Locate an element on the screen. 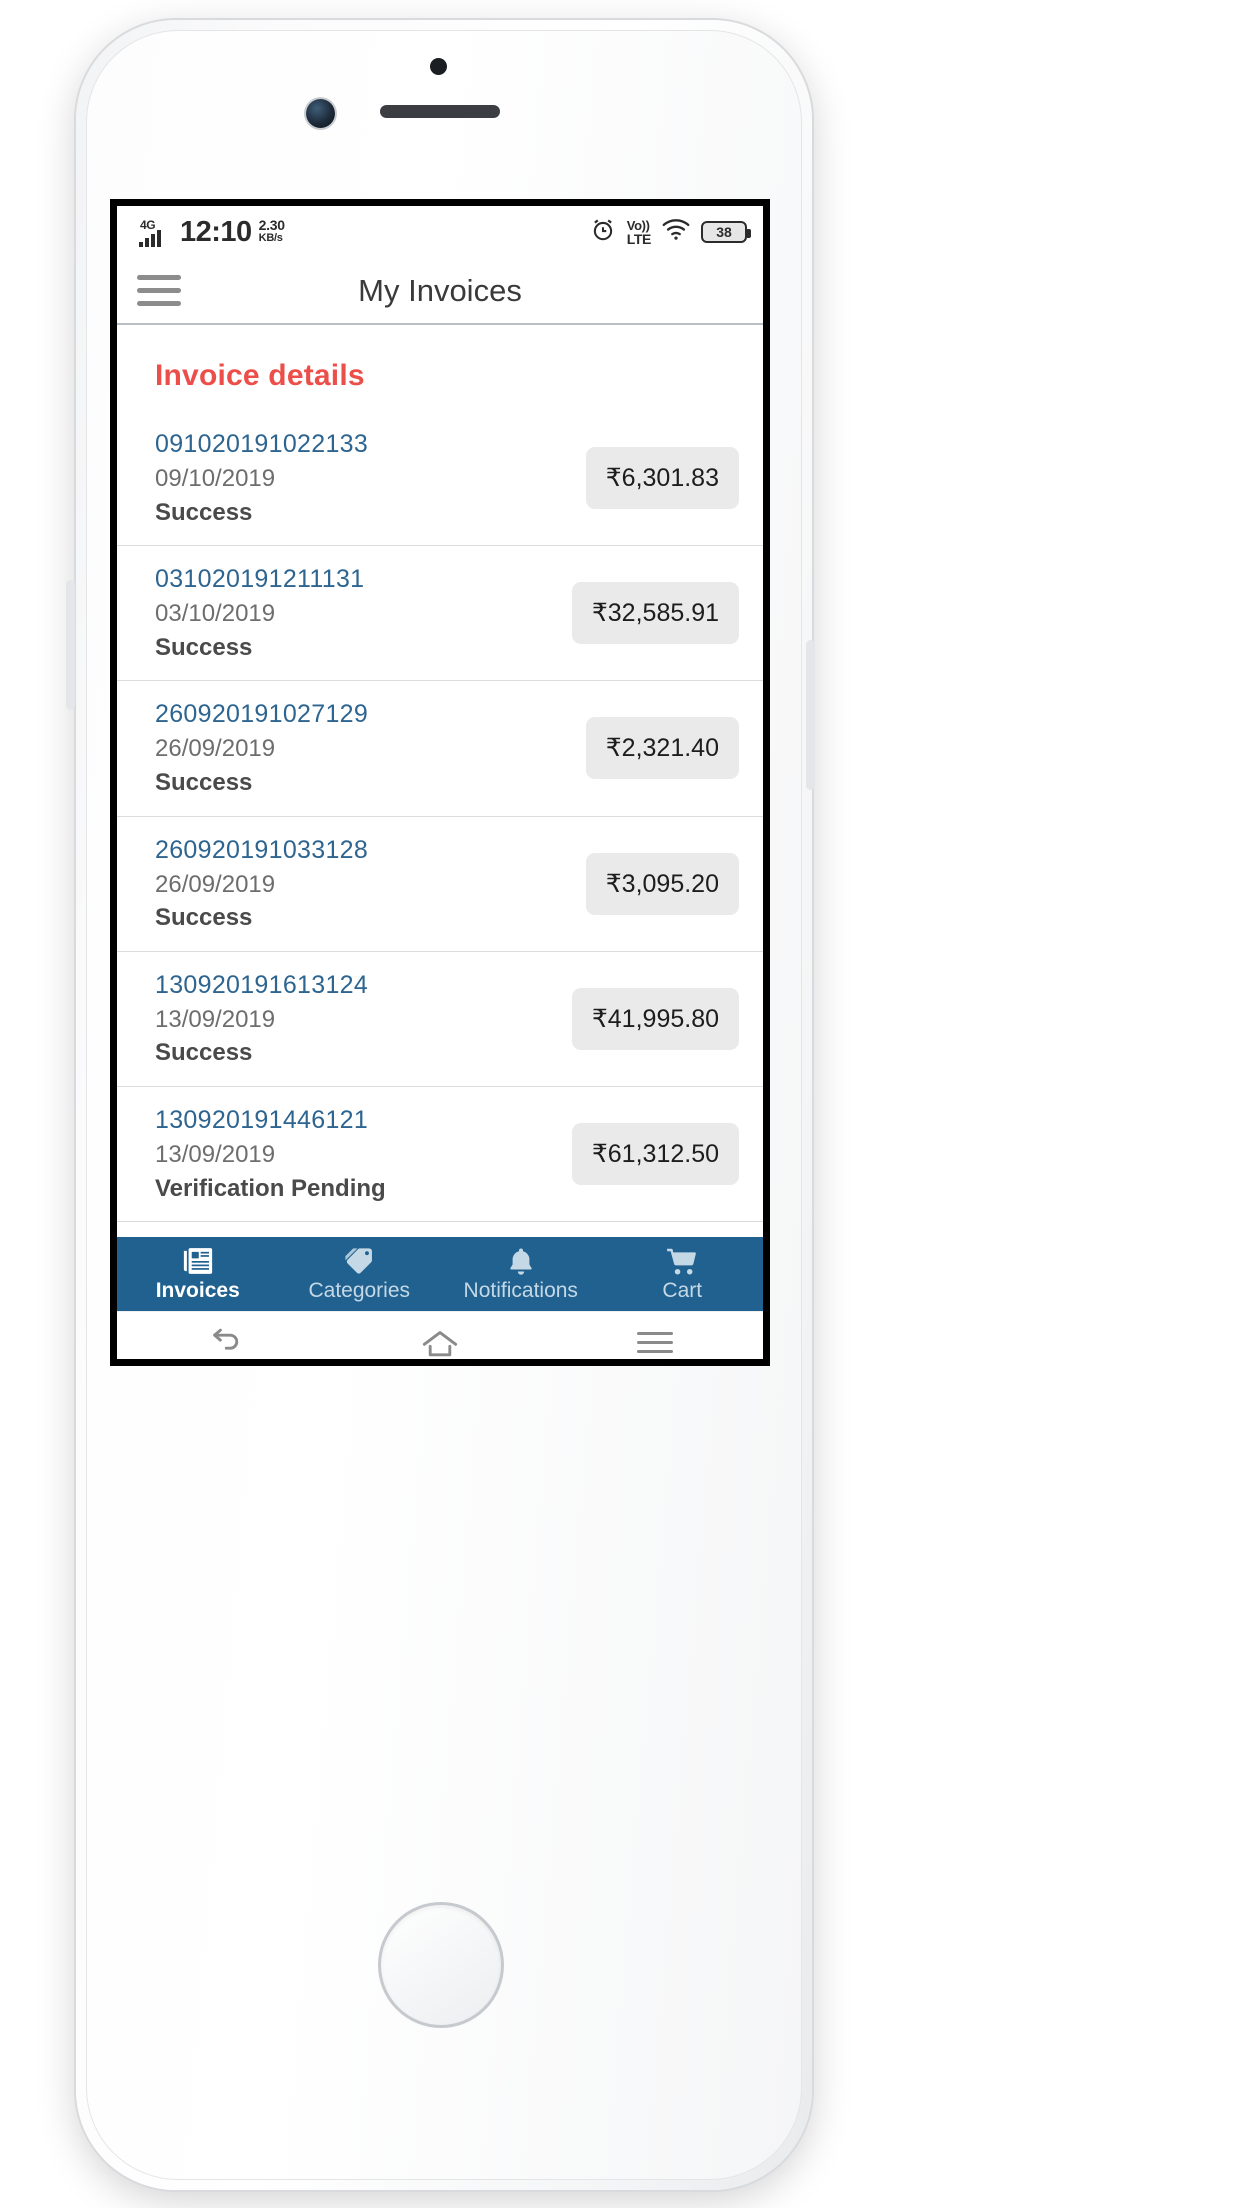 This screenshot has height=2208, width=1242. tag-icon is located at coordinates (359, 1261).